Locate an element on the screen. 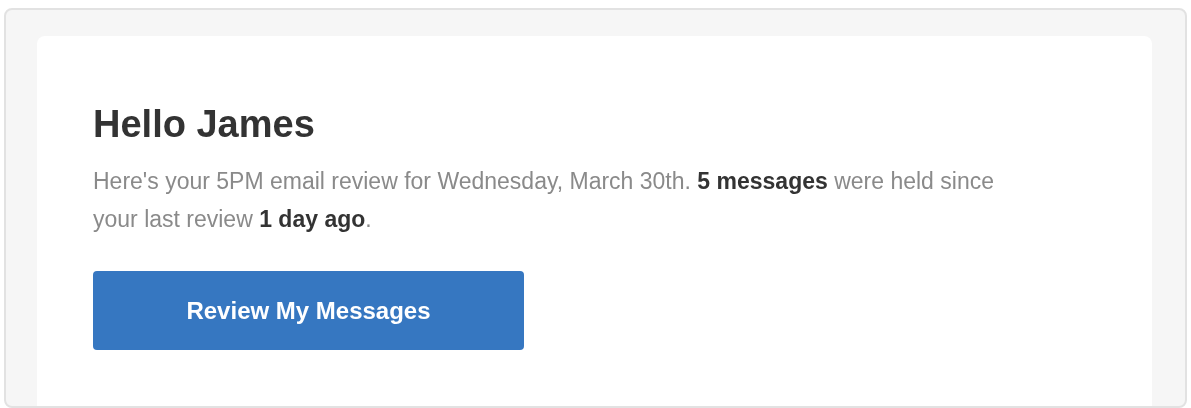 The height and width of the screenshot is (408, 1191). review-summary: Here's your 5PM email review for Wednesday, March 30th. 5 messages were held since your last review 1 day ago. is located at coordinates (544, 200).